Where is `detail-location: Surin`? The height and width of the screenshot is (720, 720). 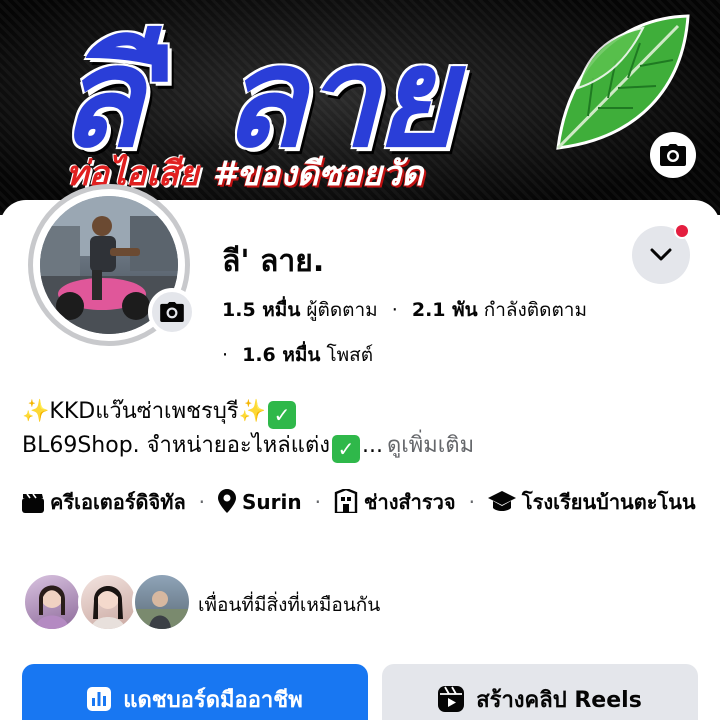
detail-location: Surin is located at coordinates (260, 501).